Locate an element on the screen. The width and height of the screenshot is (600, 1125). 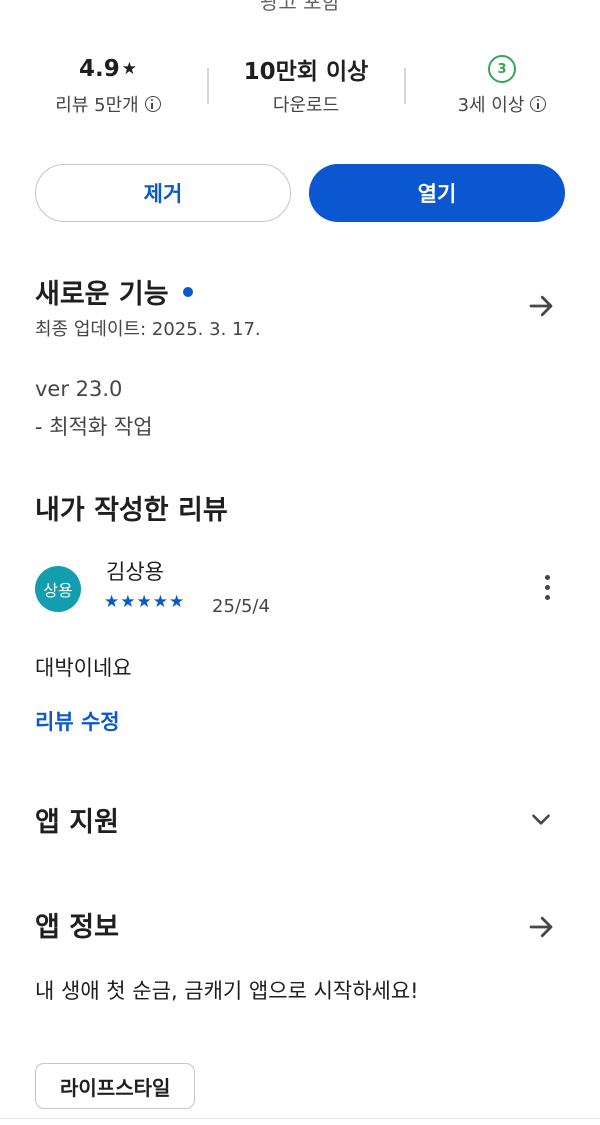
star-rating: ★★★★★ is located at coordinates (145, 602).